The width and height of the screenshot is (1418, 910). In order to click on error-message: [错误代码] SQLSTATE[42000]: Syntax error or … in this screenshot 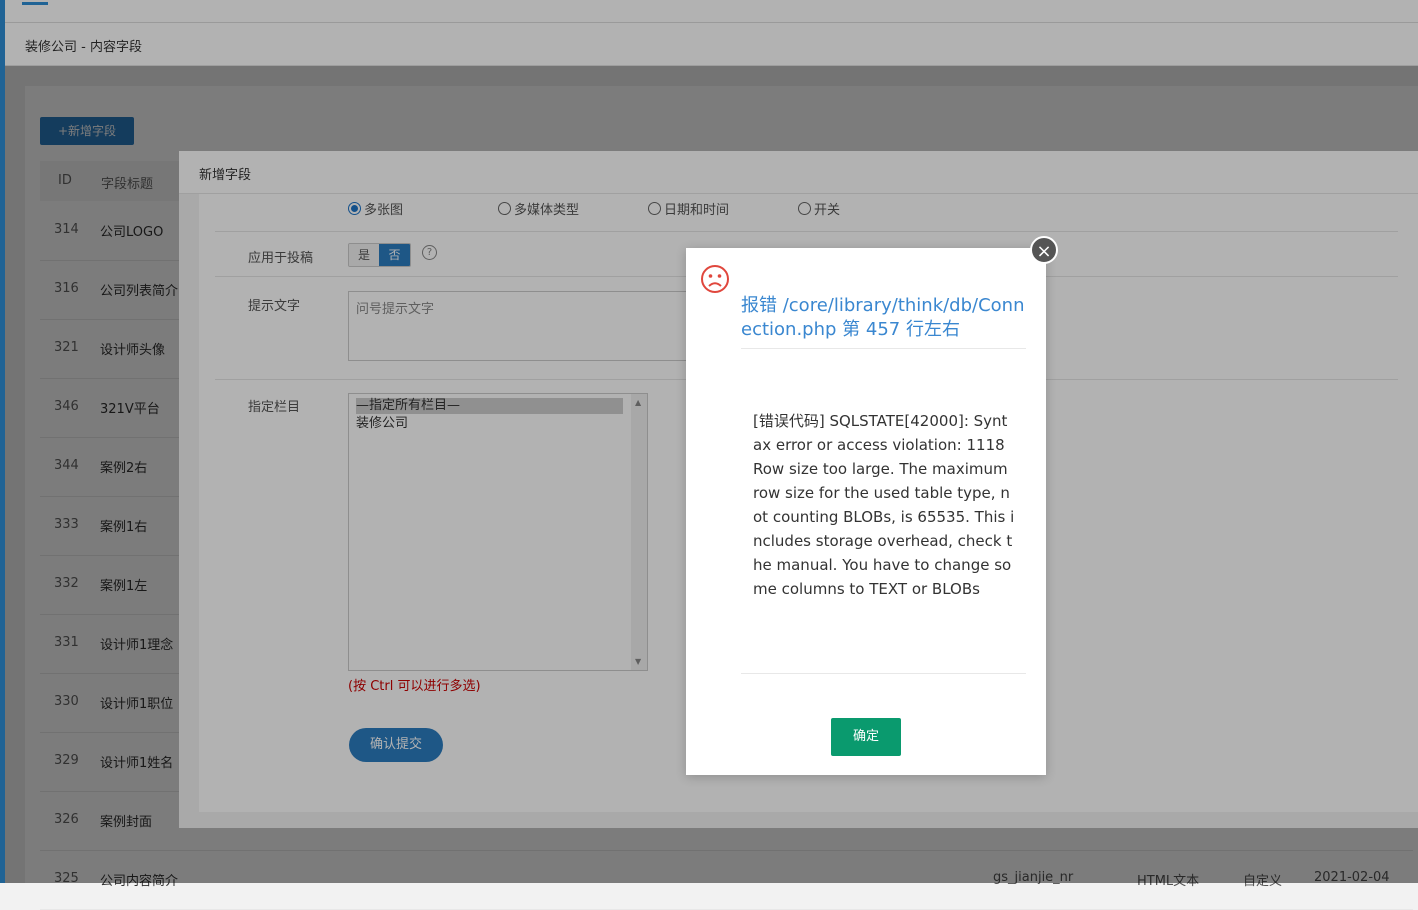, I will do `click(884, 505)`.